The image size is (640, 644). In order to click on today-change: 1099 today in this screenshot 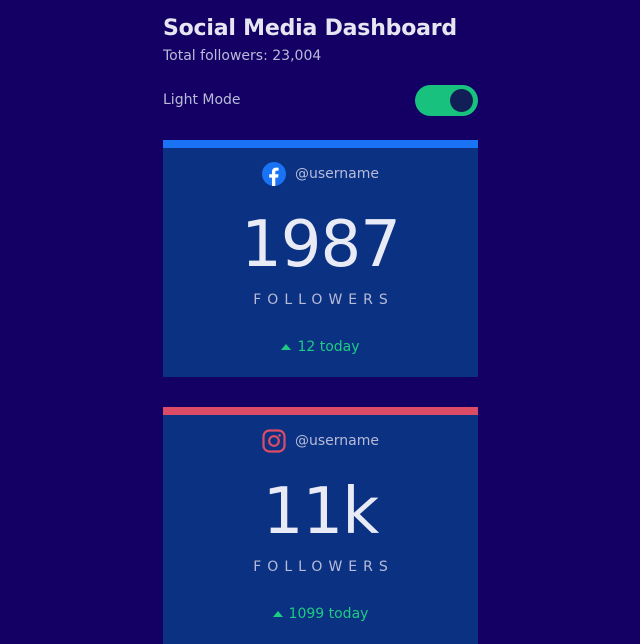, I will do `click(320, 614)`.